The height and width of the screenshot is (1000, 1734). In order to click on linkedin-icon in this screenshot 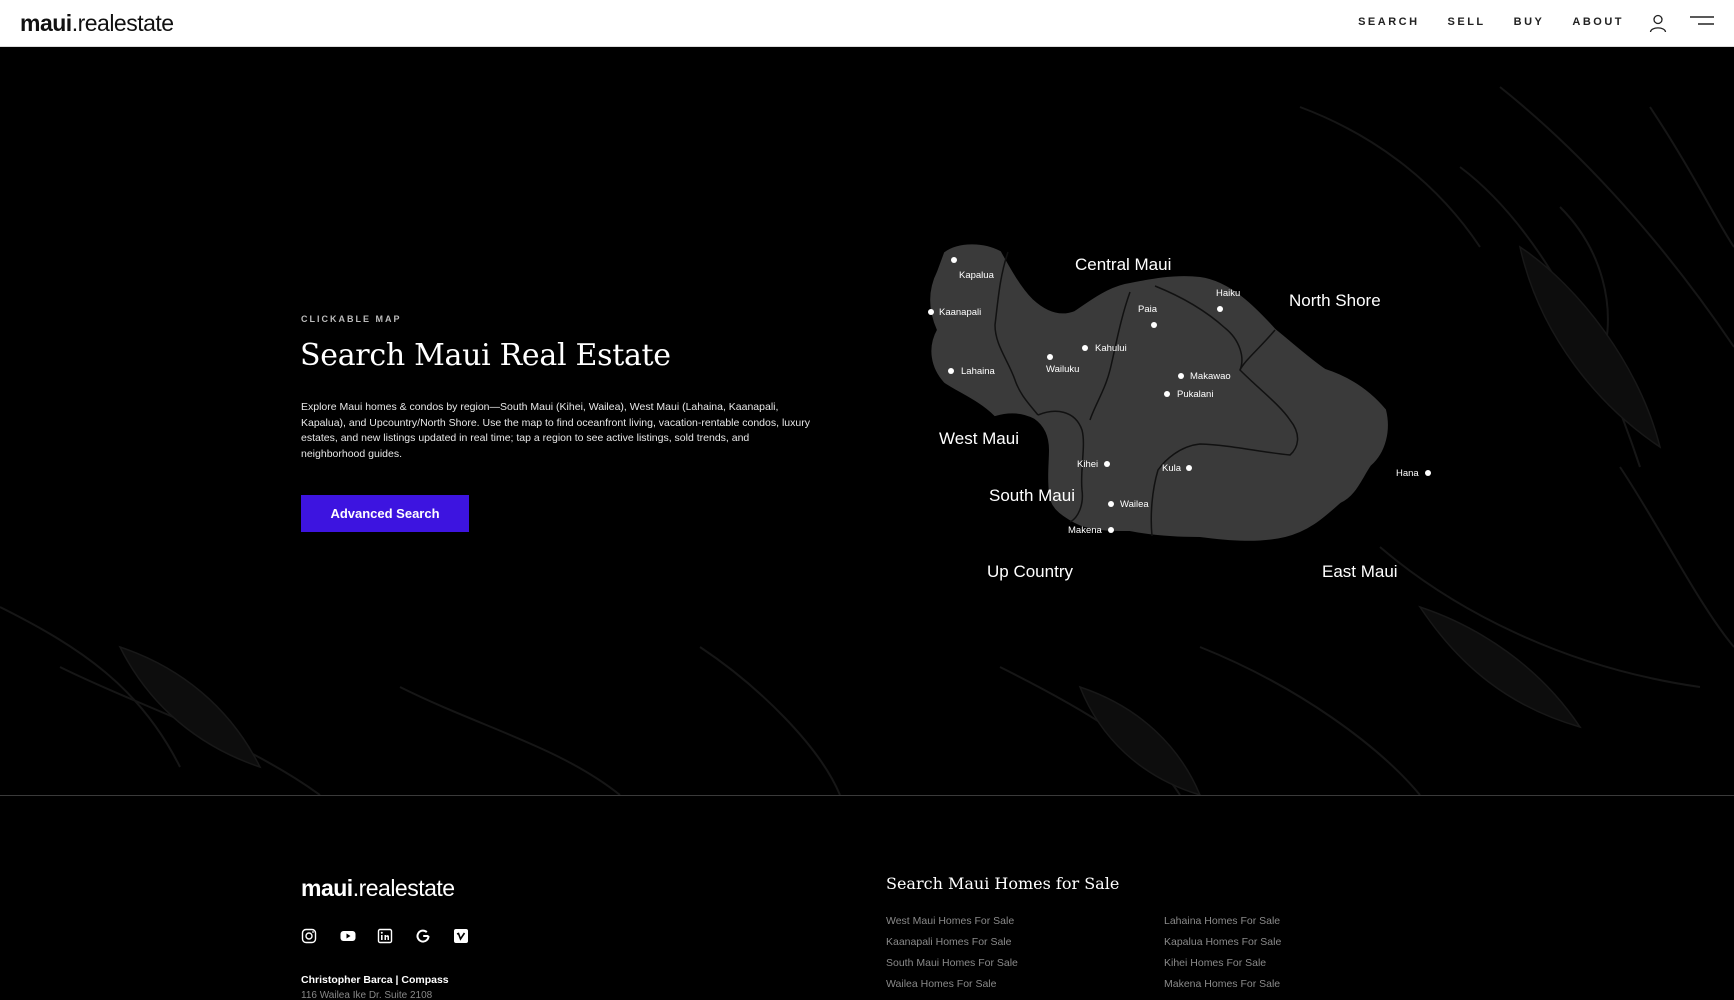, I will do `click(385, 936)`.